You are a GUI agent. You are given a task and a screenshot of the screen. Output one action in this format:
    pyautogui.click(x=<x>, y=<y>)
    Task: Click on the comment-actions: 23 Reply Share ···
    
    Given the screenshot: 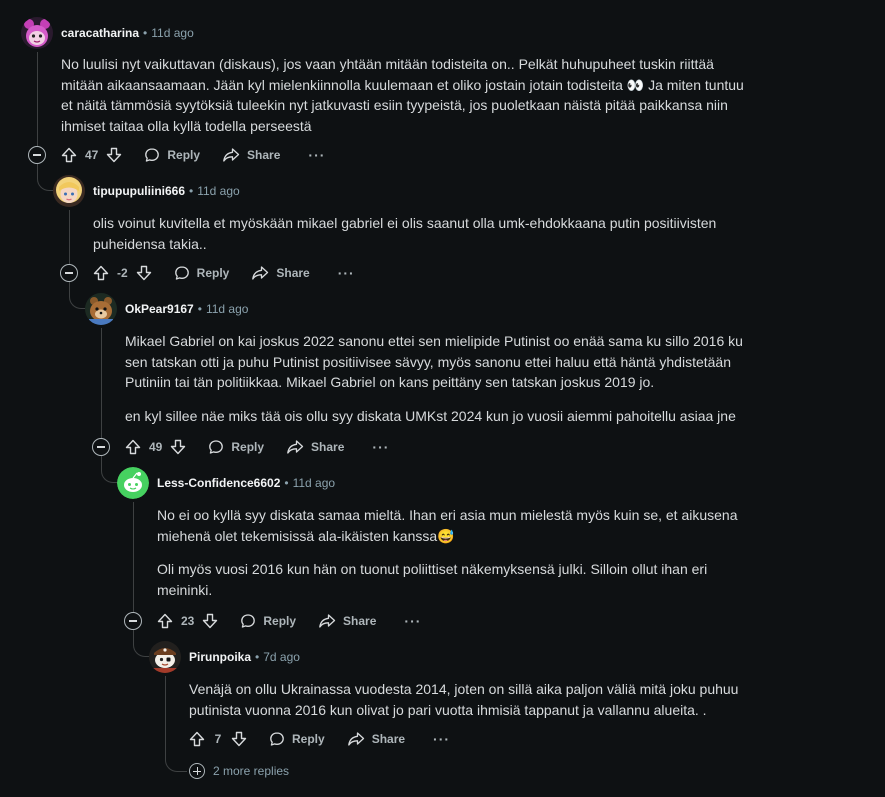 What is the action you would take?
    pyautogui.click(x=289, y=621)
    